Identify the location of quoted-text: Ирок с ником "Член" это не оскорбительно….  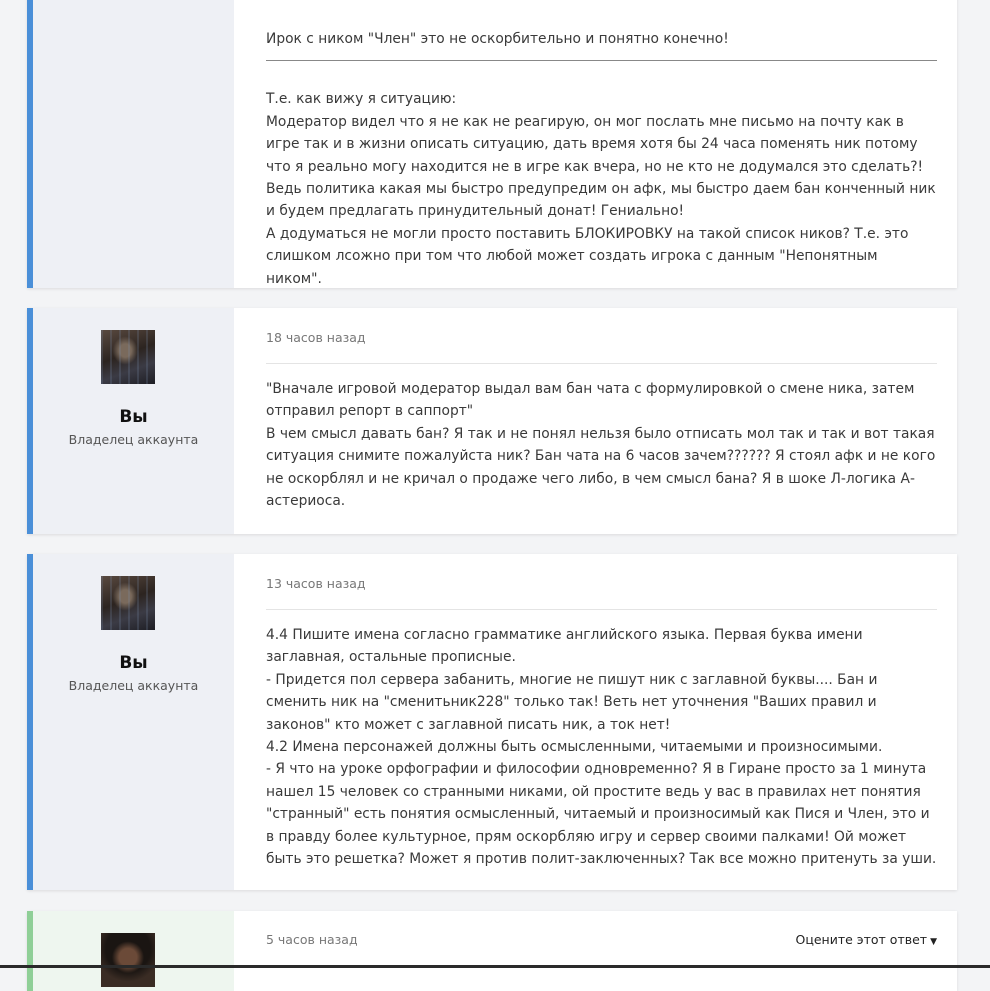
(601, 31).